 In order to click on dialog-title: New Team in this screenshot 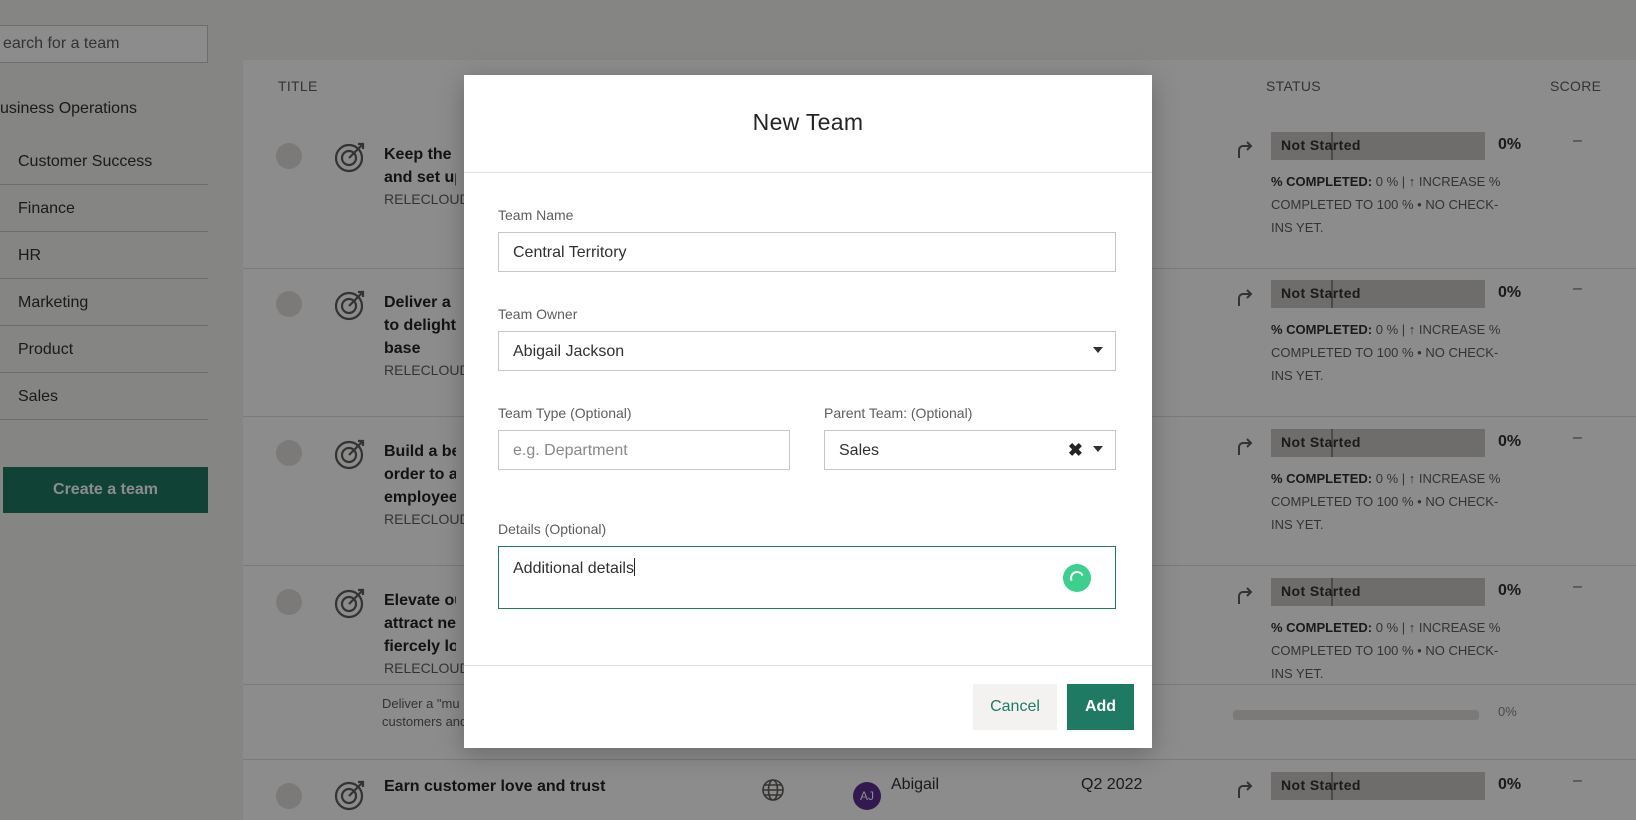, I will do `click(808, 122)`.